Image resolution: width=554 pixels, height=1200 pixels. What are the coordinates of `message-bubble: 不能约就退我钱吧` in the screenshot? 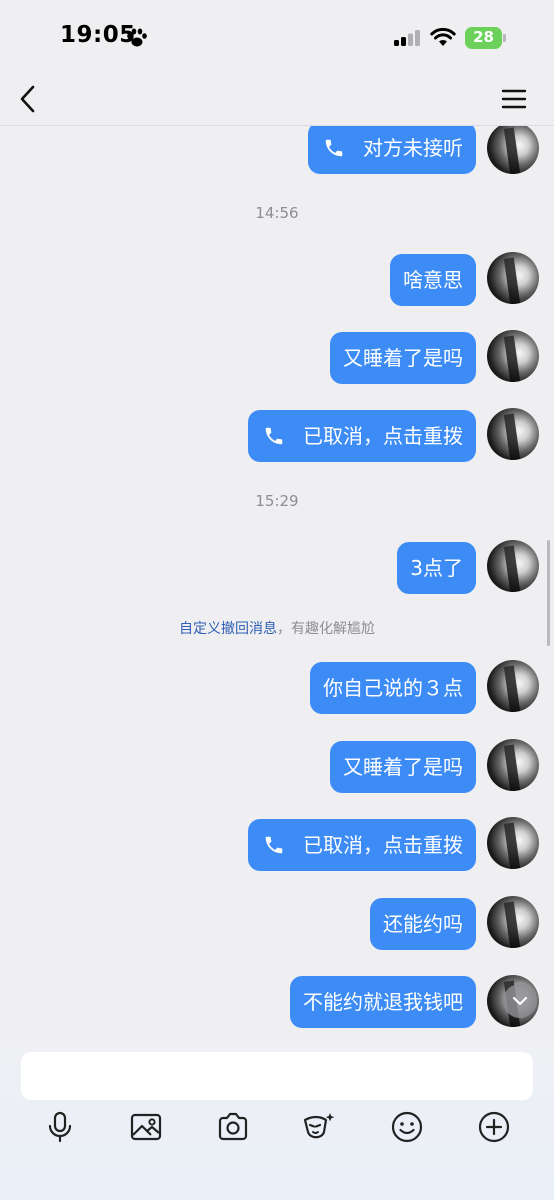 It's located at (383, 1002).